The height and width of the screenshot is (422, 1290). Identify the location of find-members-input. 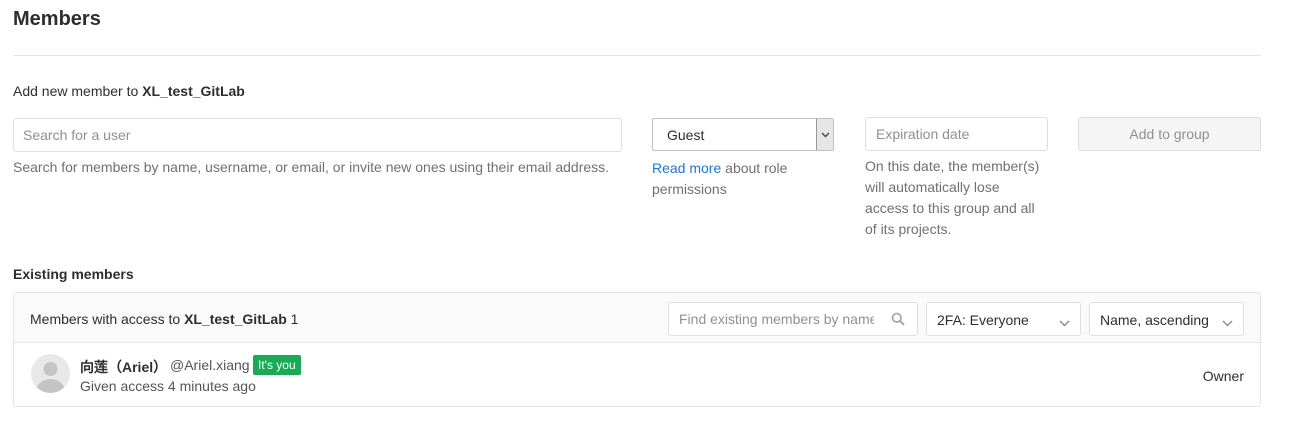
(776, 319).